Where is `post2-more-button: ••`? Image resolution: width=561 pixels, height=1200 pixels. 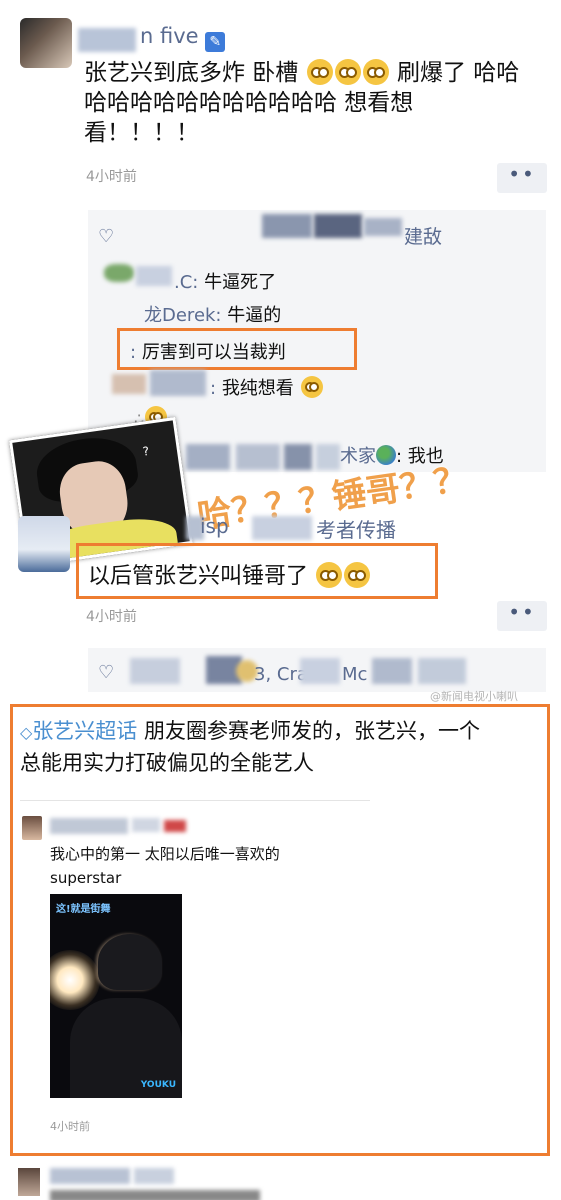
post2-more-button: •• is located at coordinates (522, 616).